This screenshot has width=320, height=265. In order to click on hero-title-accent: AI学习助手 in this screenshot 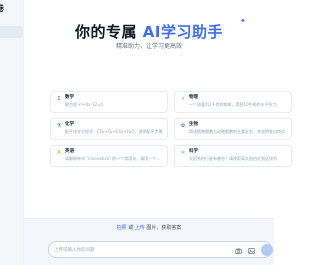, I will do `click(182, 32)`.